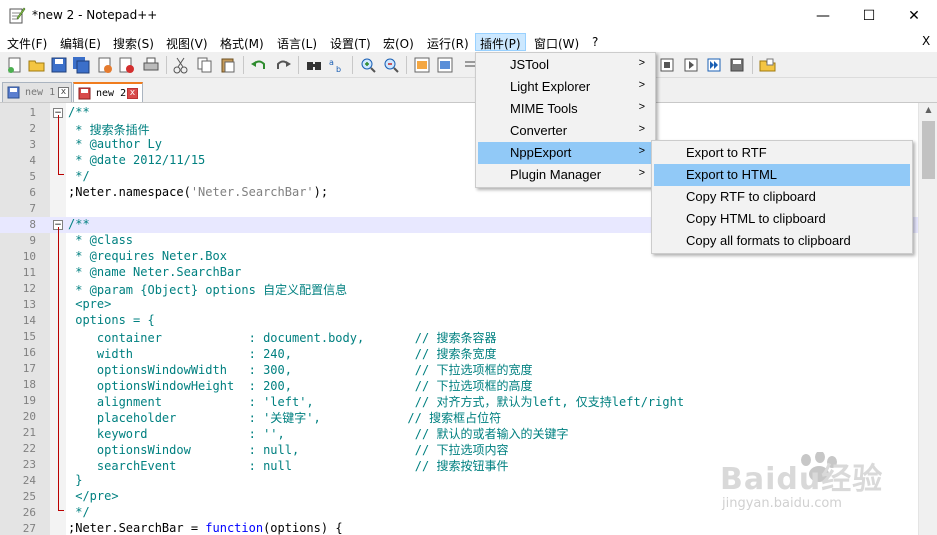 The image size is (937, 535). What do you see at coordinates (565, 87) in the screenshot?
I see `plugins-menu-item-light-explorer: Light Explorer >` at bounding box center [565, 87].